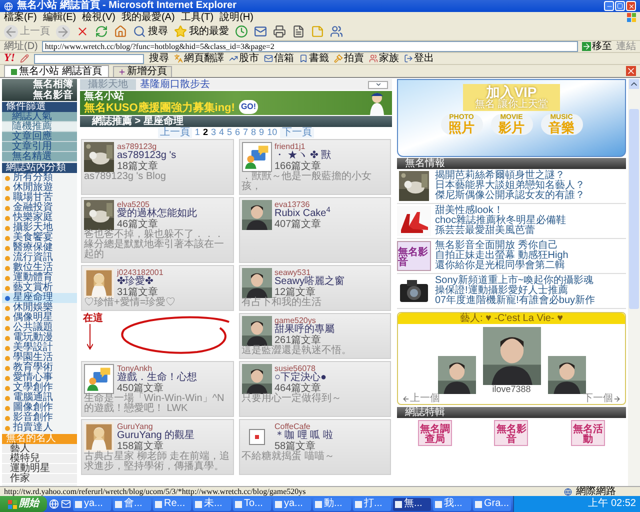  Describe the element at coordinates (39, 378) in the screenshot. I see `category-link: 愛情心事` at that location.